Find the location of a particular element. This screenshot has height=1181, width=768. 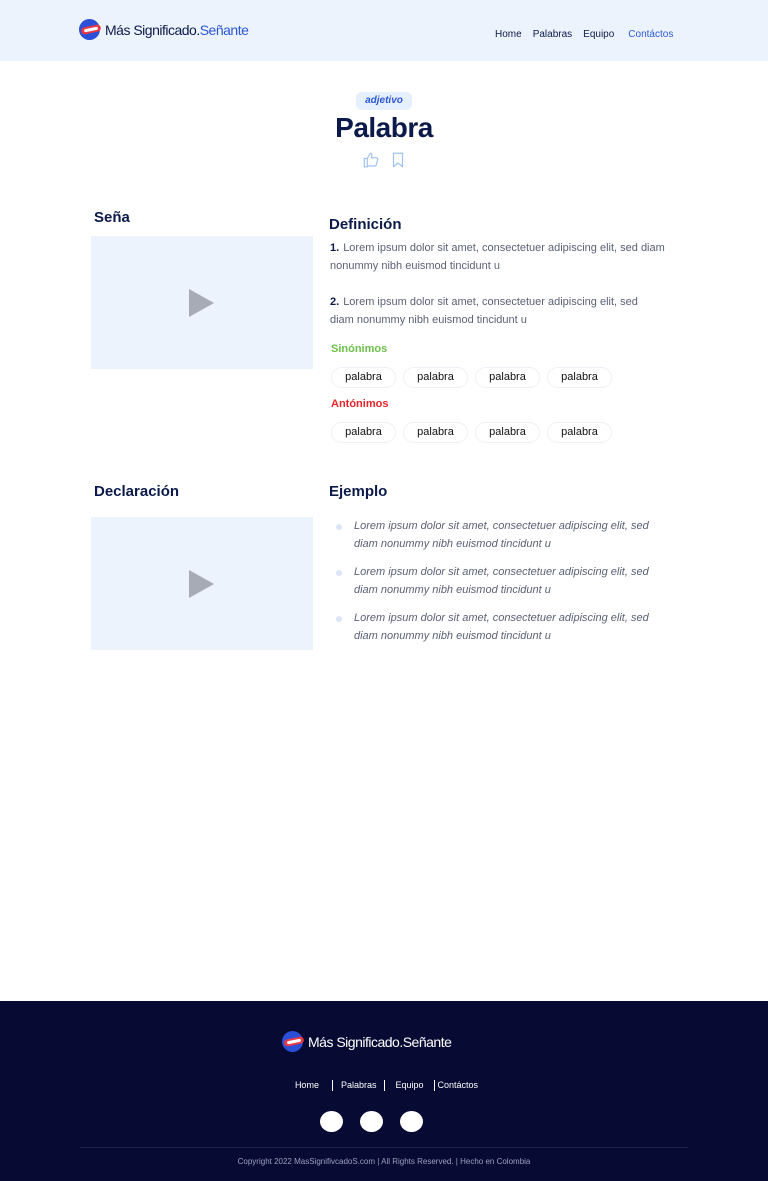

thumbs-up-icon is located at coordinates (371, 160).